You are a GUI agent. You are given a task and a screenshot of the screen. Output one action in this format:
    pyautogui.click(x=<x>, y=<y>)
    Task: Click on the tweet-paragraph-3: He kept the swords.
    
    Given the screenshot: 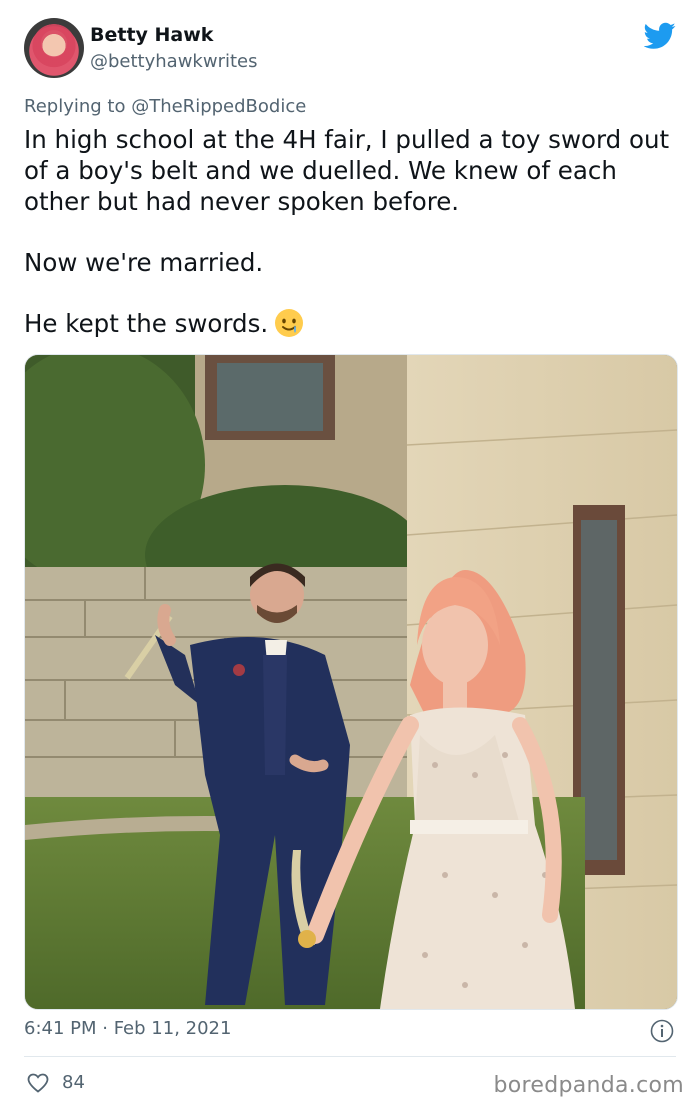 What is the action you would take?
    pyautogui.click(x=349, y=323)
    